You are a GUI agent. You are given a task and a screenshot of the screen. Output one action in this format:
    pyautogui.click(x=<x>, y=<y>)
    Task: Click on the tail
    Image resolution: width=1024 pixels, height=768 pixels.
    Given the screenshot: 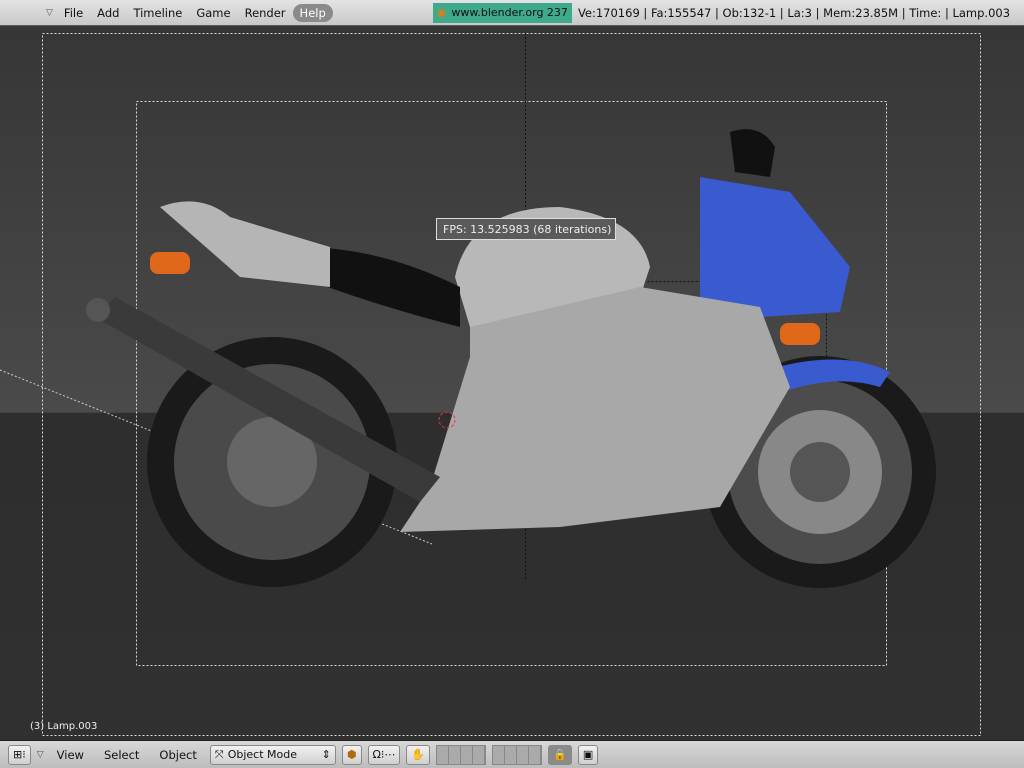 What is the action you would take?
    pyautogui.click(x=245, y=244)
    